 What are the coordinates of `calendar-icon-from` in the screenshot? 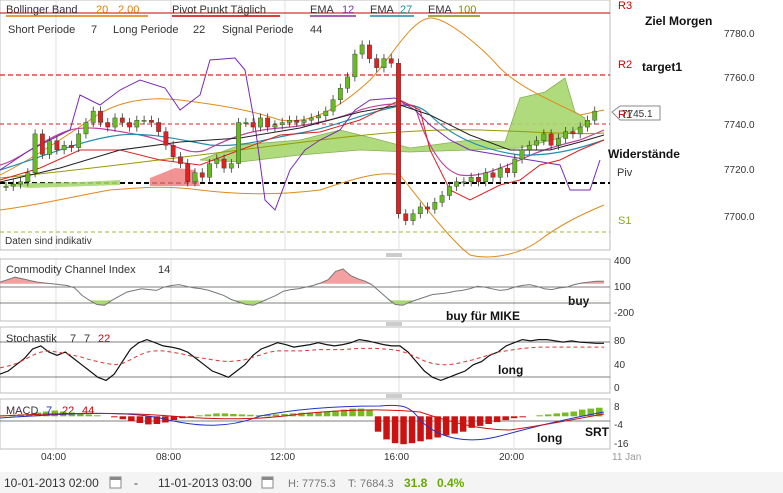 It's located at (115, 482).